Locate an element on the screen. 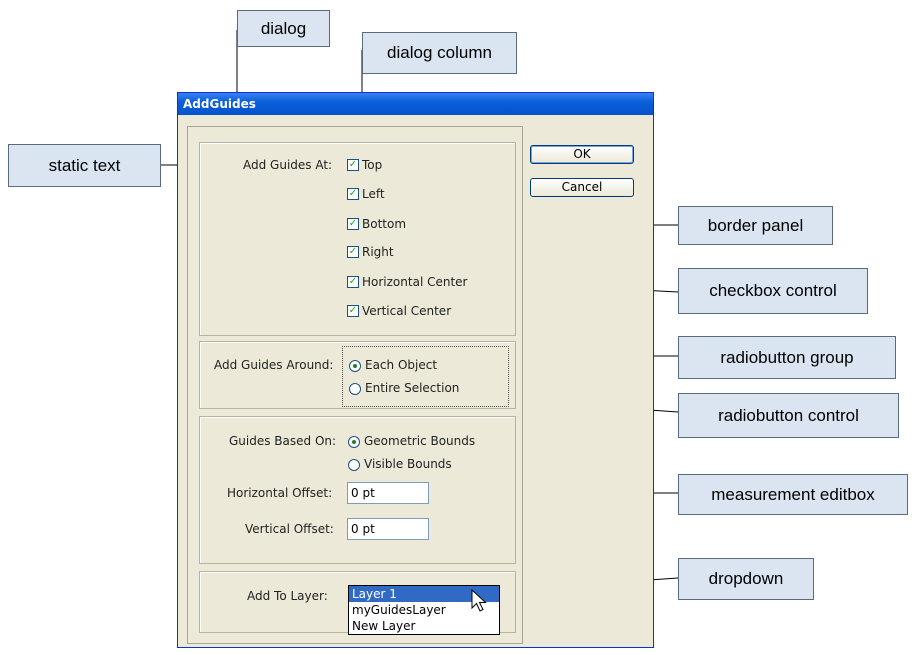 Image resolution: width=912 pixels, height=655 pixels. radiobutton-group is located at coordinates (425, 376).